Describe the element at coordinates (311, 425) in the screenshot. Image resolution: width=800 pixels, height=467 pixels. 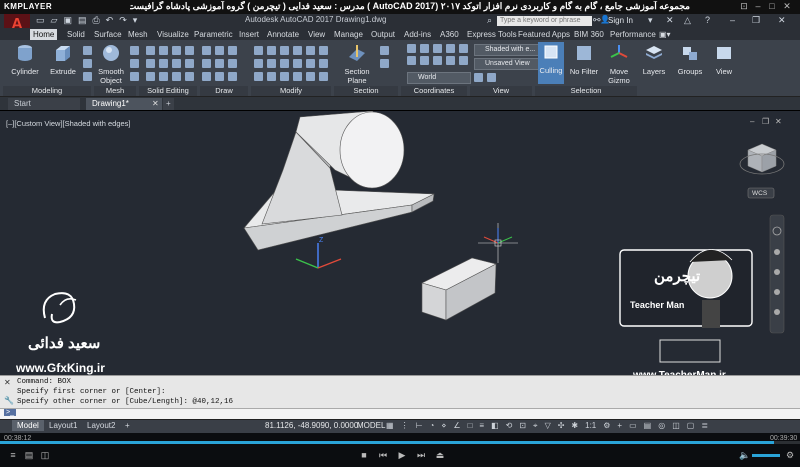
I see `coordinate-readout: 81.1126, -48.9090, 0.0000` at that location.